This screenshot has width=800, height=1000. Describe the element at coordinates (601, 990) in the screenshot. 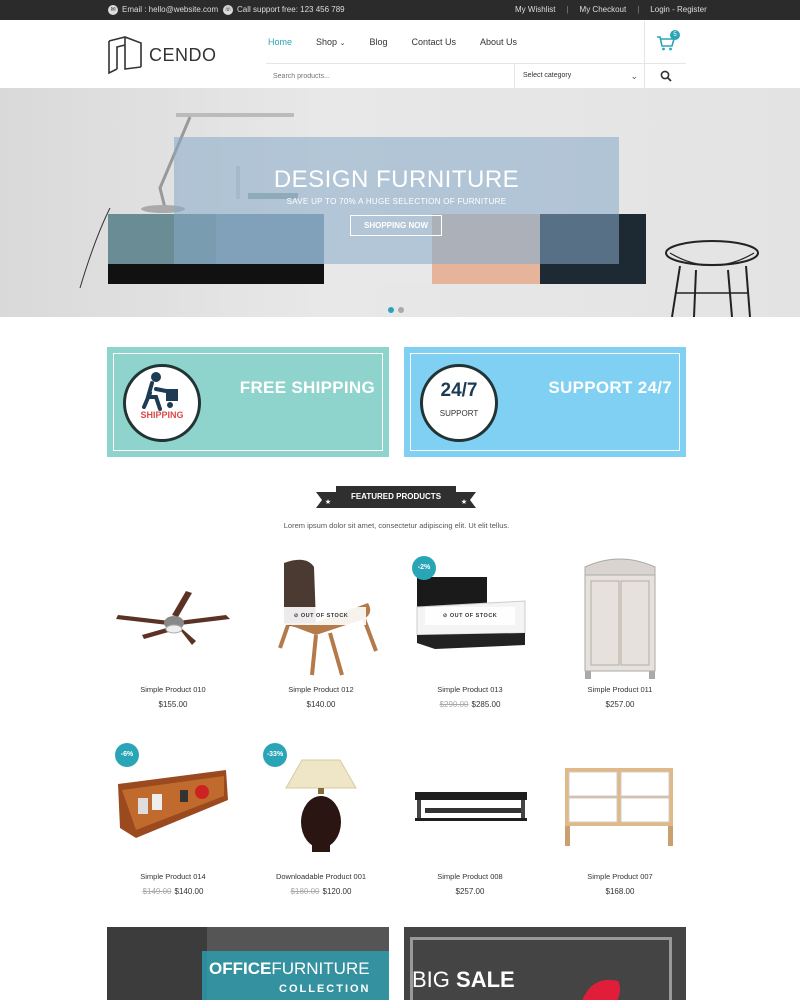

I see `red-chair-image` at that location.